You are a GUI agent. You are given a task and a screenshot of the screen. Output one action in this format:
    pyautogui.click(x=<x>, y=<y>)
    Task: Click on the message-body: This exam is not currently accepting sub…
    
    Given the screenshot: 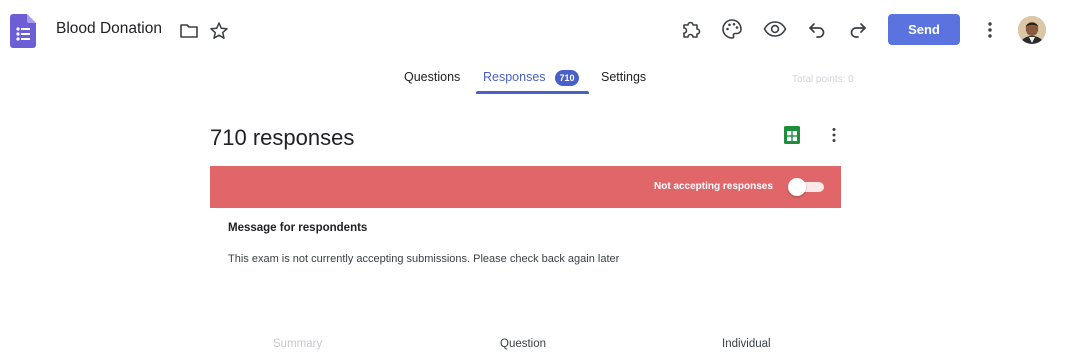 What is the action you would take?
    pyautogui.click(x=423, y=259)
    